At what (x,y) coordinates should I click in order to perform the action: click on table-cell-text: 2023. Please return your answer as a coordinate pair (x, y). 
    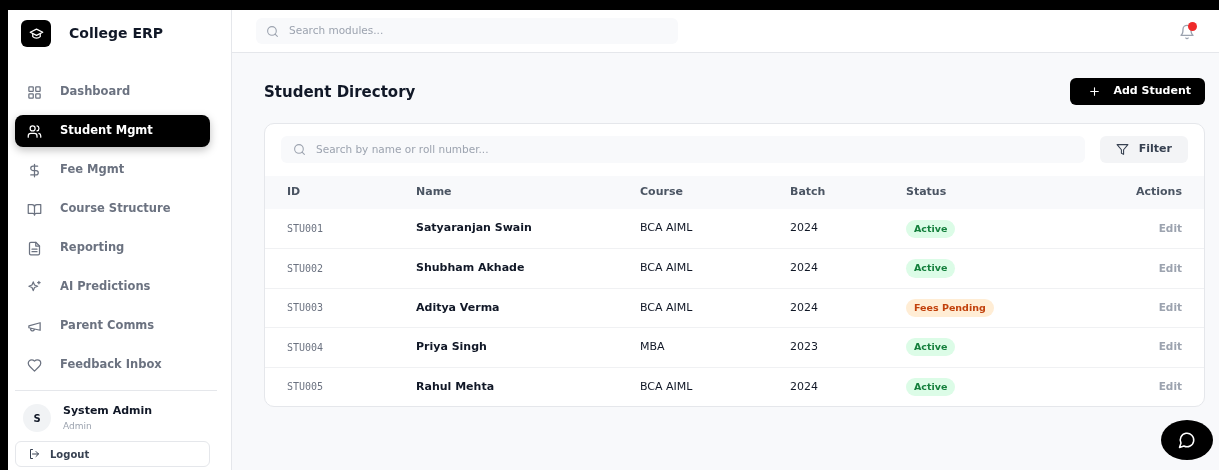
    Looking at the image, I should click on (804, 347).